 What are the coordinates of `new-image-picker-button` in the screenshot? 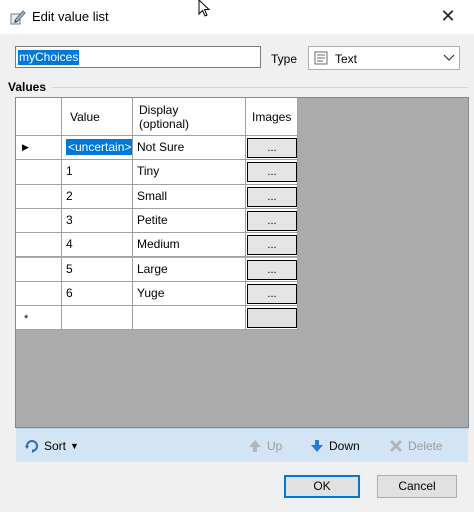 It's located at (272, 318).